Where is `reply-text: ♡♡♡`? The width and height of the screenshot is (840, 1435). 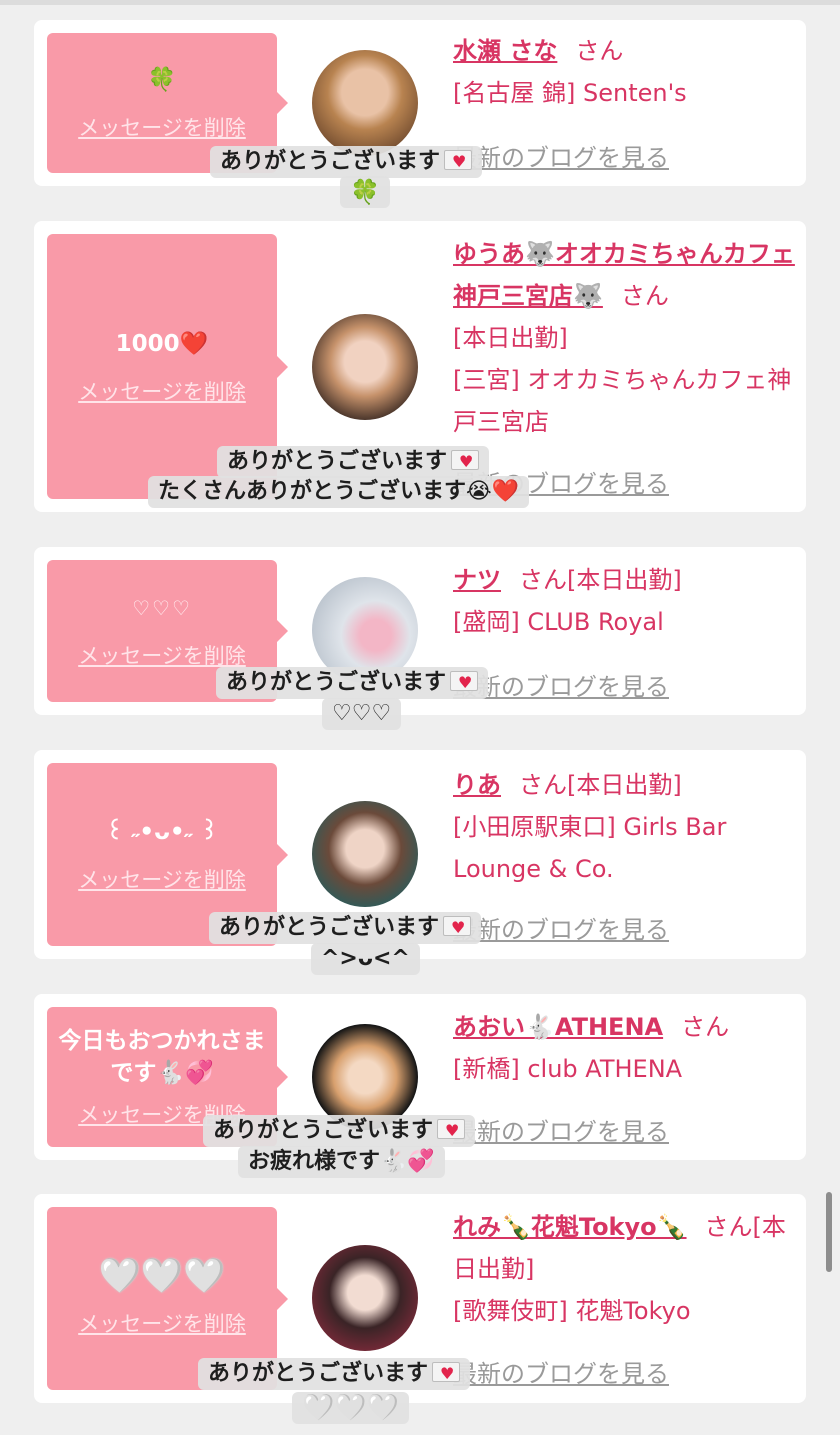 reply-text: ♡♡♡ is located at coordinates (362, 713).